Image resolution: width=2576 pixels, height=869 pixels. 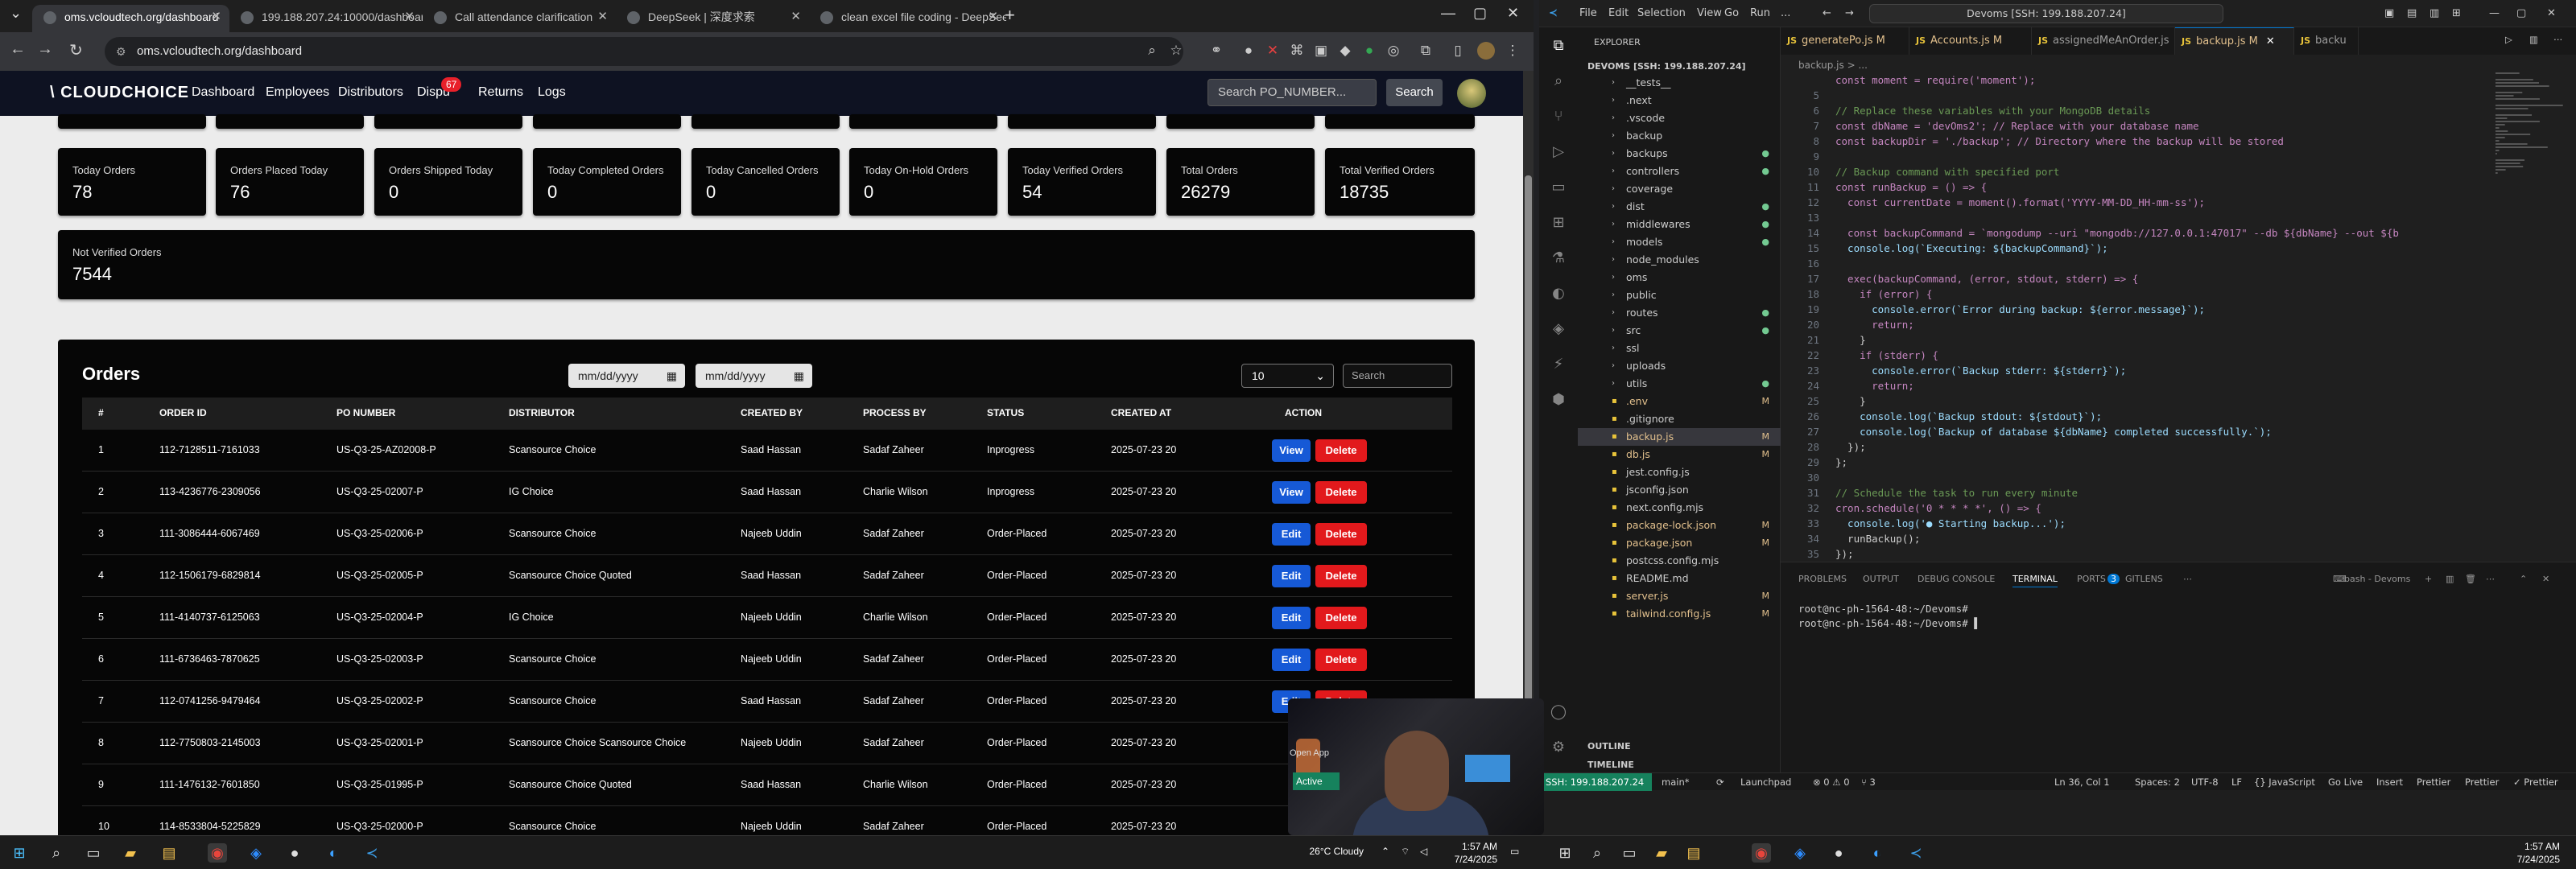 I want to click on layout-icon: ▣, so click(x=2389, y=13).